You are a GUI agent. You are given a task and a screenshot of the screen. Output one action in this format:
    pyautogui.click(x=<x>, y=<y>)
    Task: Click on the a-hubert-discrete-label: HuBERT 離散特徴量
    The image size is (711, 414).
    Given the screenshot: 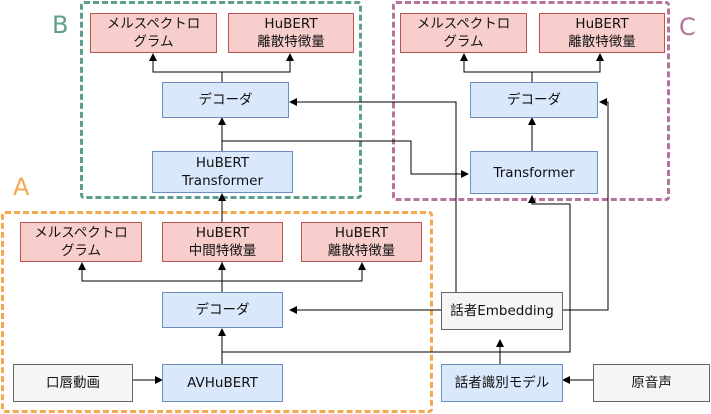 What is the action you would take?
    pyautogui.click(x=361, y=242)
    